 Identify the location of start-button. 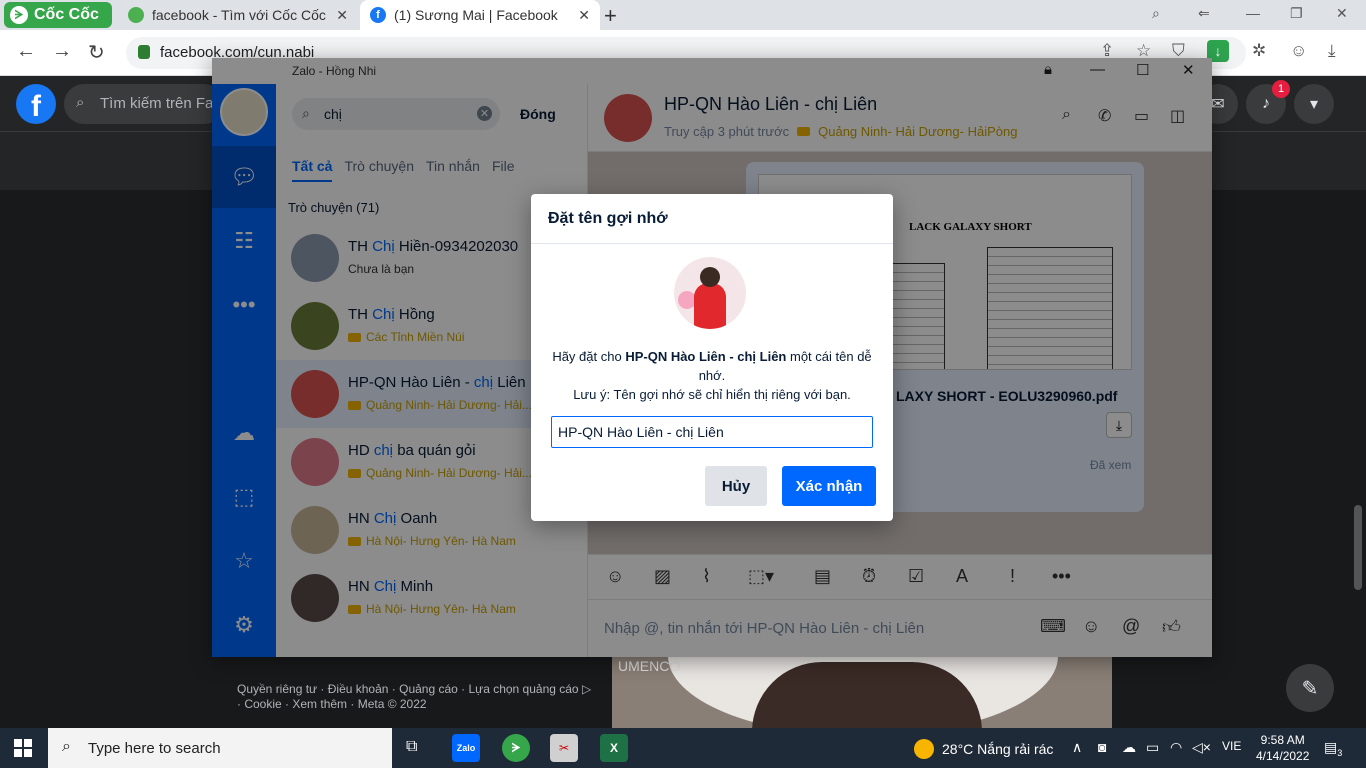
(23, 748).